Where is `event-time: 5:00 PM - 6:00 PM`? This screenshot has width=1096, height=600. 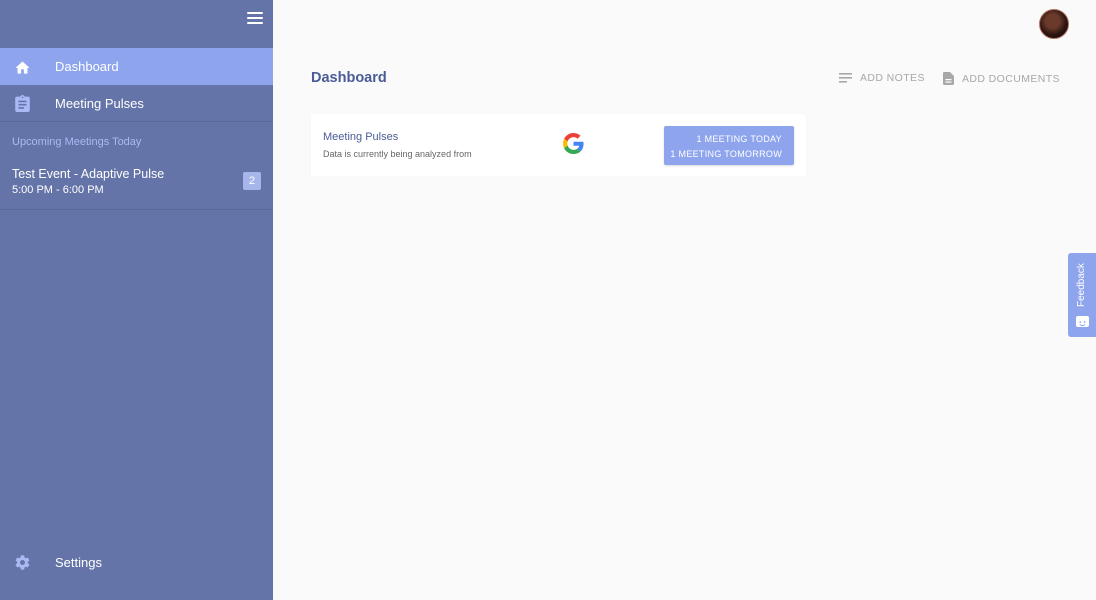
event-time: 5:00 PM - 6:00 PM is located at coordinates (58, 190).